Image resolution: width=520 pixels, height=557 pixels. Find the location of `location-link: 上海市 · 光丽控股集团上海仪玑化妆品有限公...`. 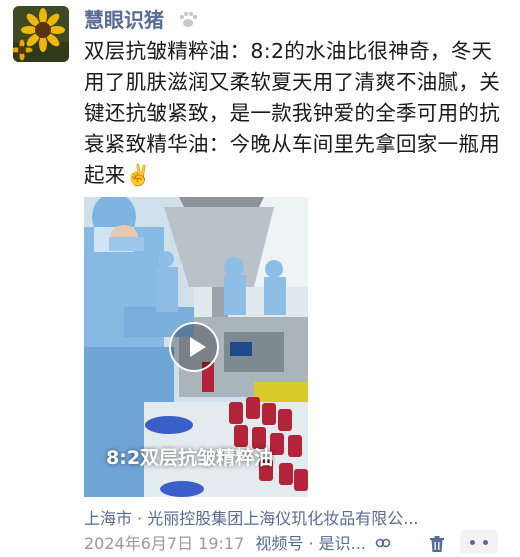

location-link: 上海市 · 光丽控股集团上海仪玑化妆品有限公... is located at coordinates (297, 517).